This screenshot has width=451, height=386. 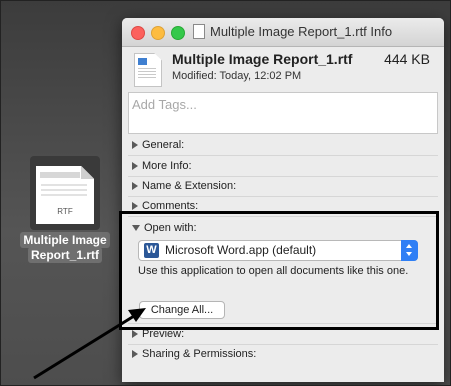 What do you see at coordinates (199, 354) in the screenshot?
I see `section-sharing-label: Sharing & Permissions:` at bounding box center [199, 354].